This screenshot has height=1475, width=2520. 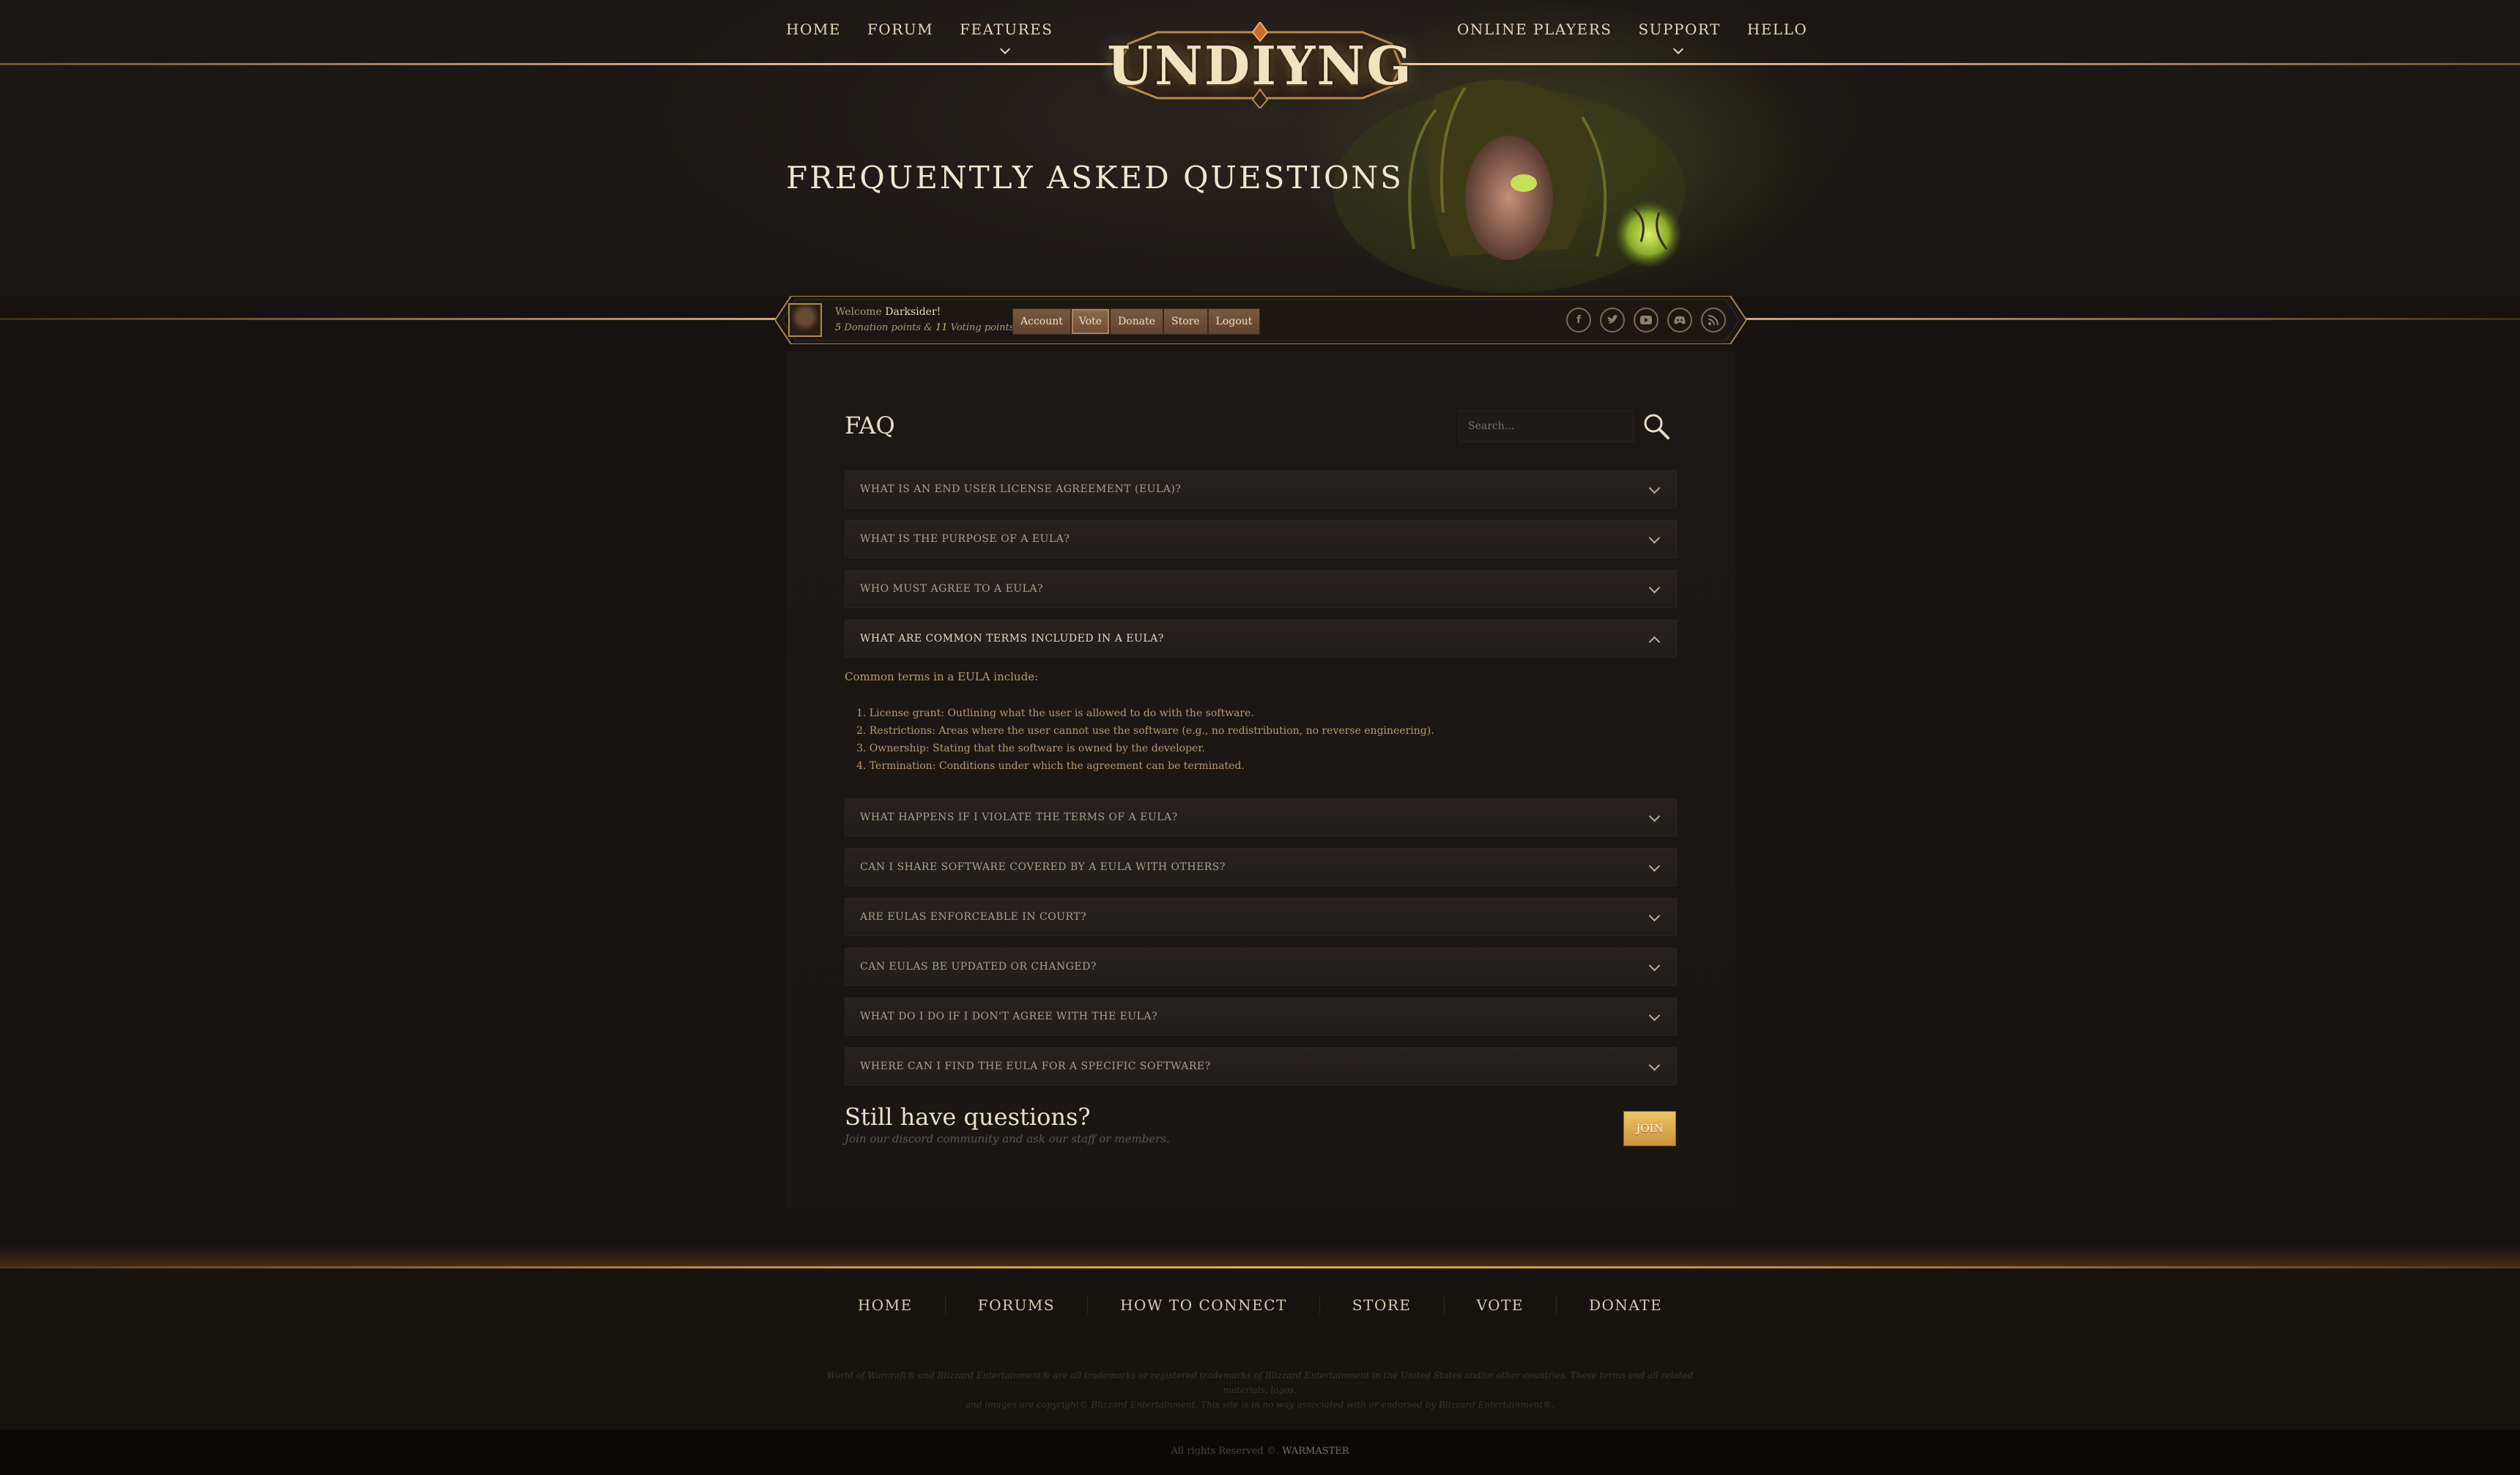 I want to click on main-nav-left: Home Forum Features, so click(x=919, y=38).